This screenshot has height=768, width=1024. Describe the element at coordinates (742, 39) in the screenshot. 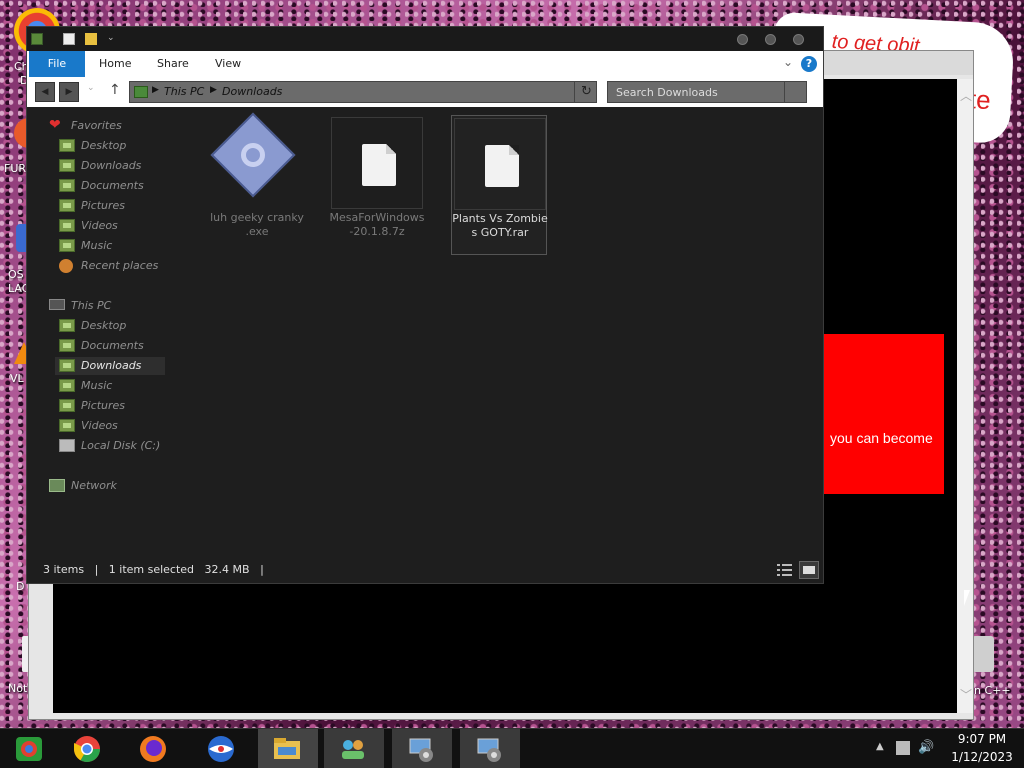

I see `minimize-button` at that location.